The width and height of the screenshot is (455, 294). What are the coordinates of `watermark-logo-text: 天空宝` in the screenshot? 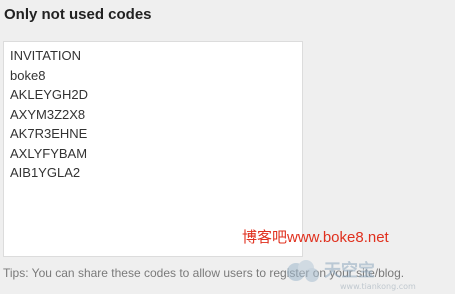 It's located at (349, 270).